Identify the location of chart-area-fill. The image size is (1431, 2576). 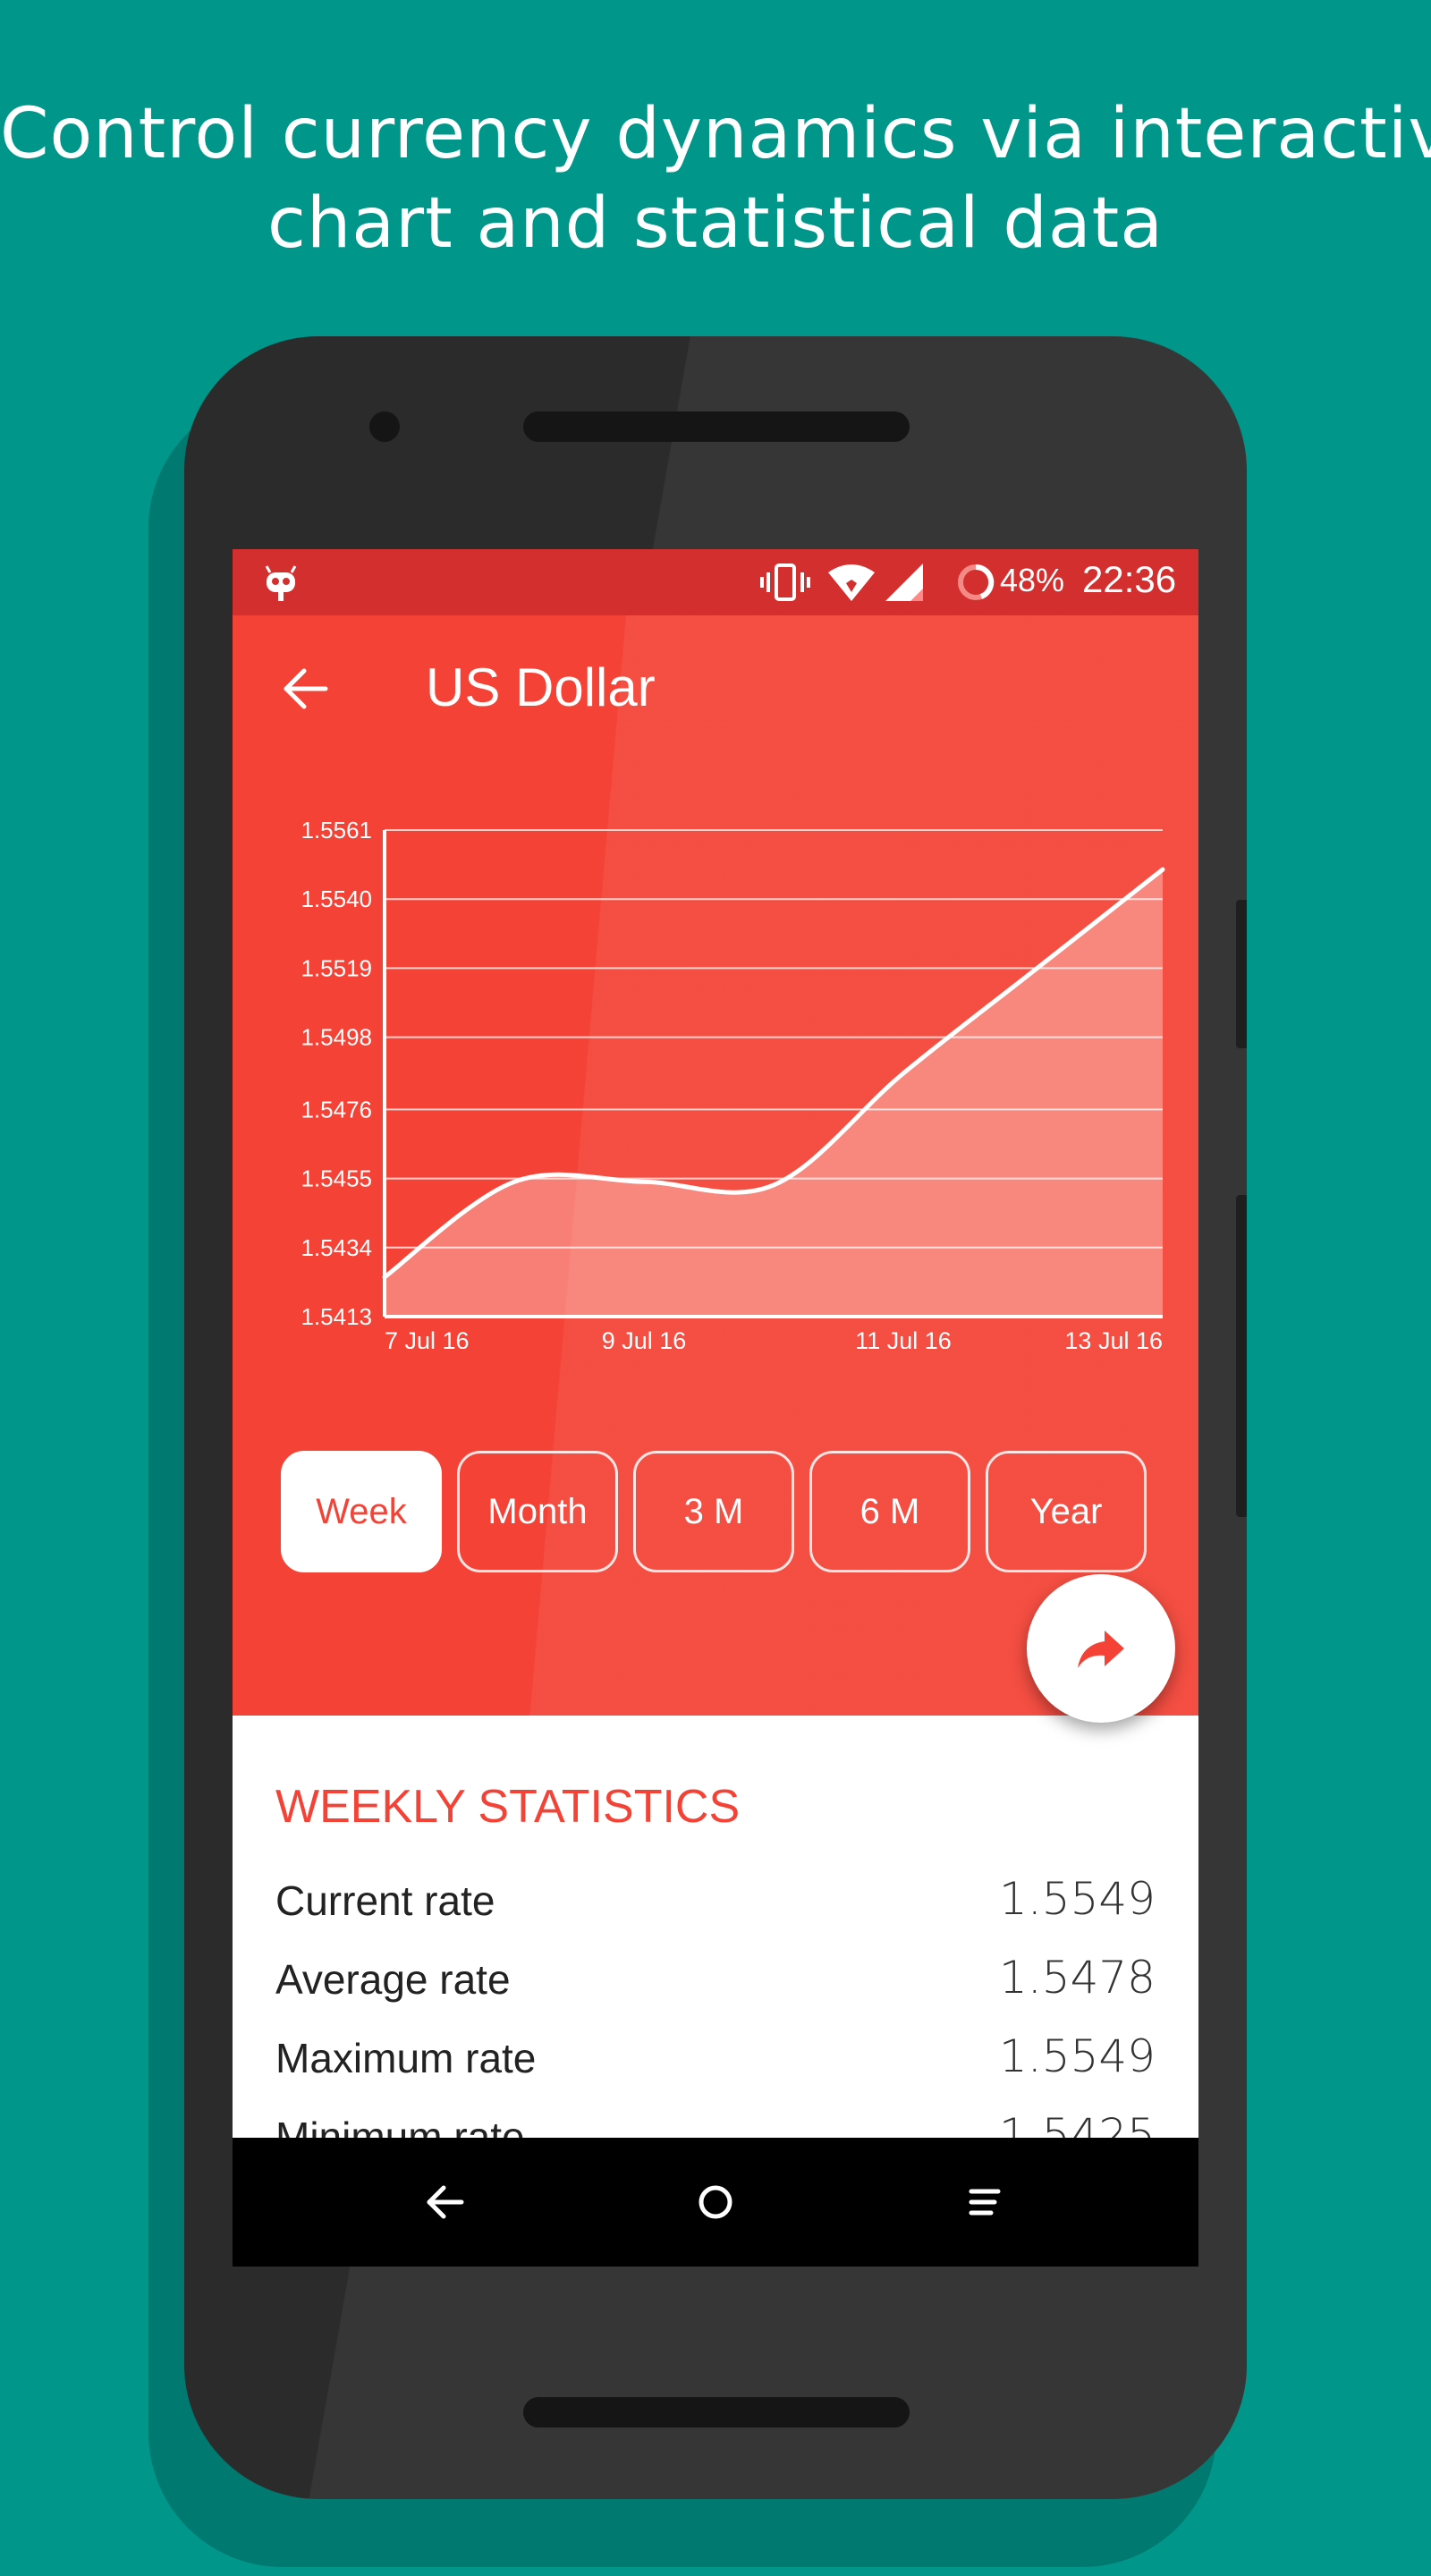
(774, 1093).